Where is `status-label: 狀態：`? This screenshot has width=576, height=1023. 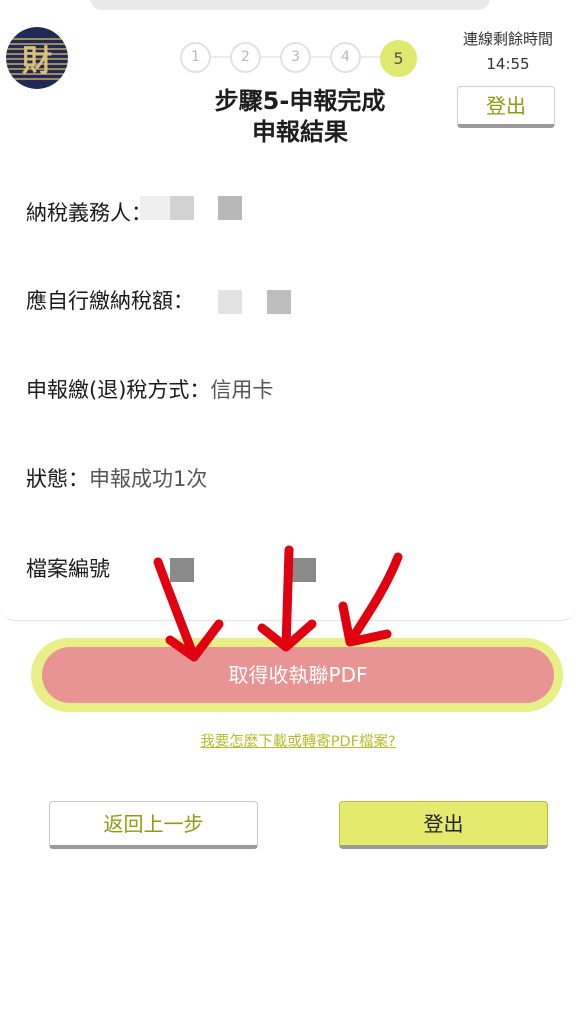 status-label: 狀態： is located at coordinates (57, 479).